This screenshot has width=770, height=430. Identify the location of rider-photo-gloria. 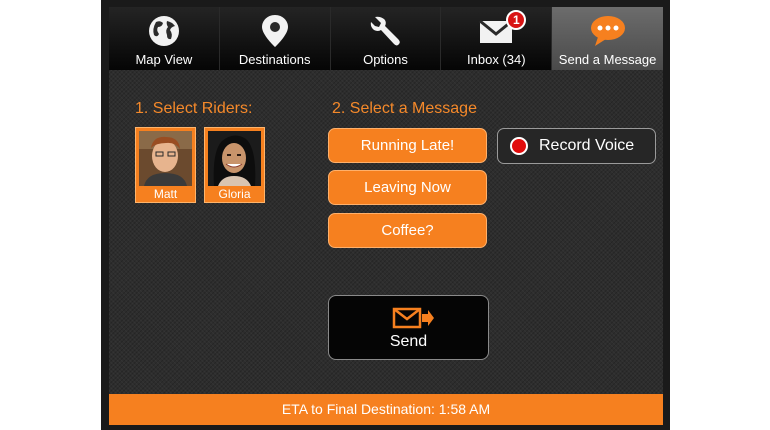
(234, 158).